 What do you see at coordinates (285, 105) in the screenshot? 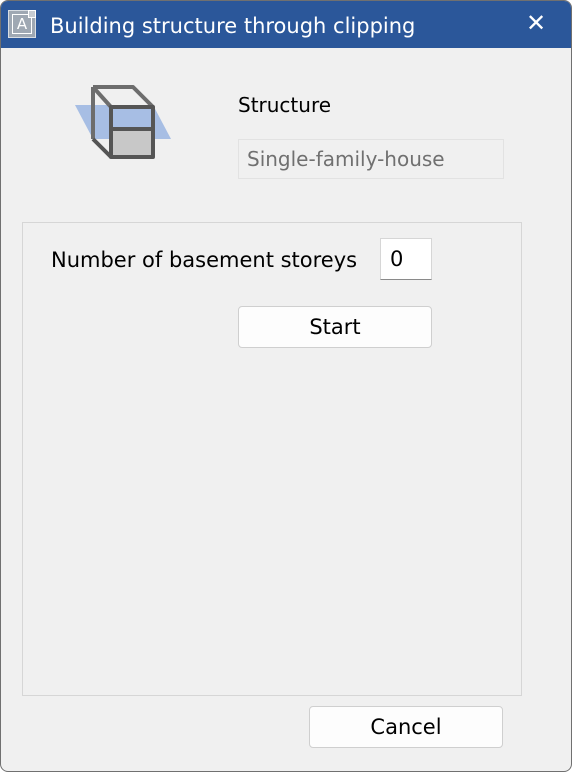
I see `structure-label: Structure` at bounding box center [285, 105].